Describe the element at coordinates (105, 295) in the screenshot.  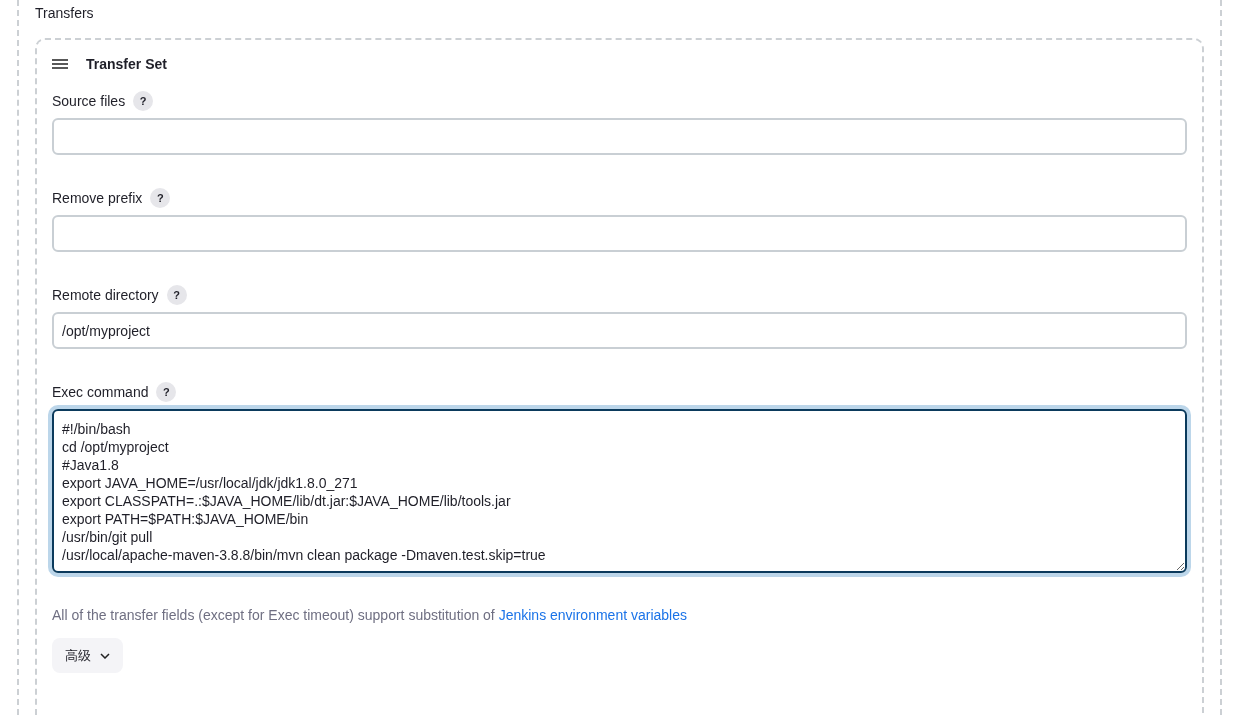
I see `field-label: Remote directory` at that location.